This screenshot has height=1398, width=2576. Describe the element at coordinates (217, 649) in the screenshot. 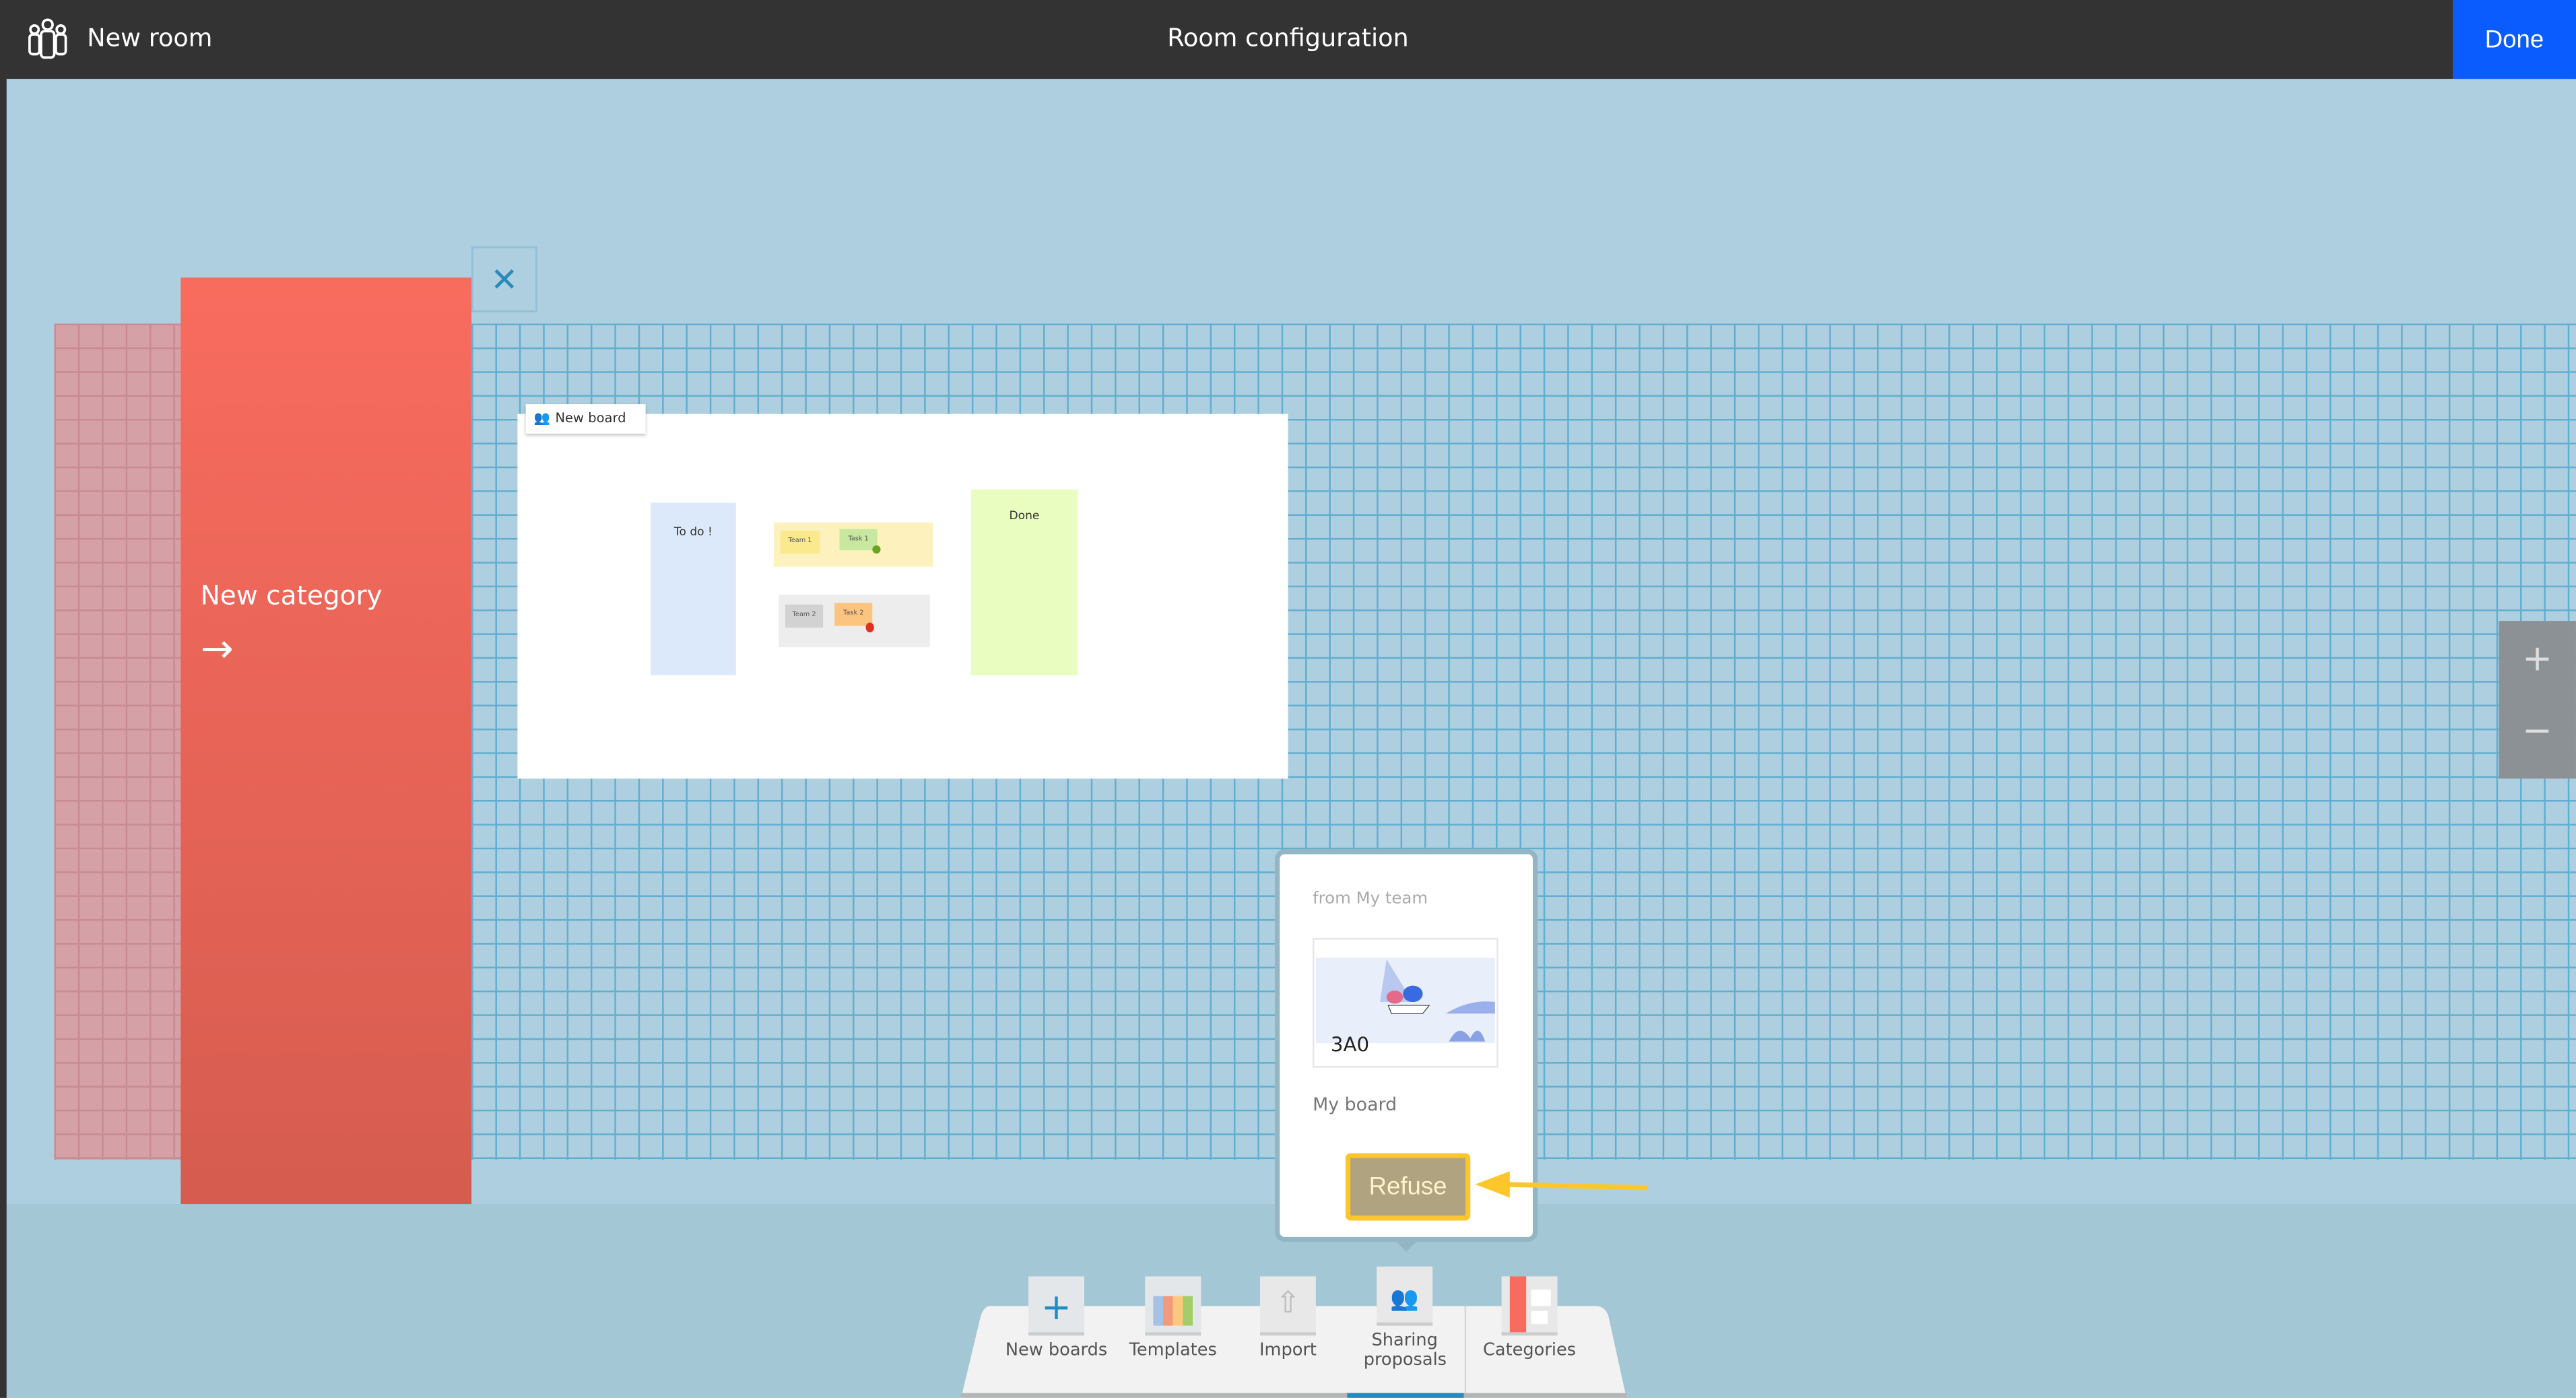

I see `arrow-right-icon: →` at that location.